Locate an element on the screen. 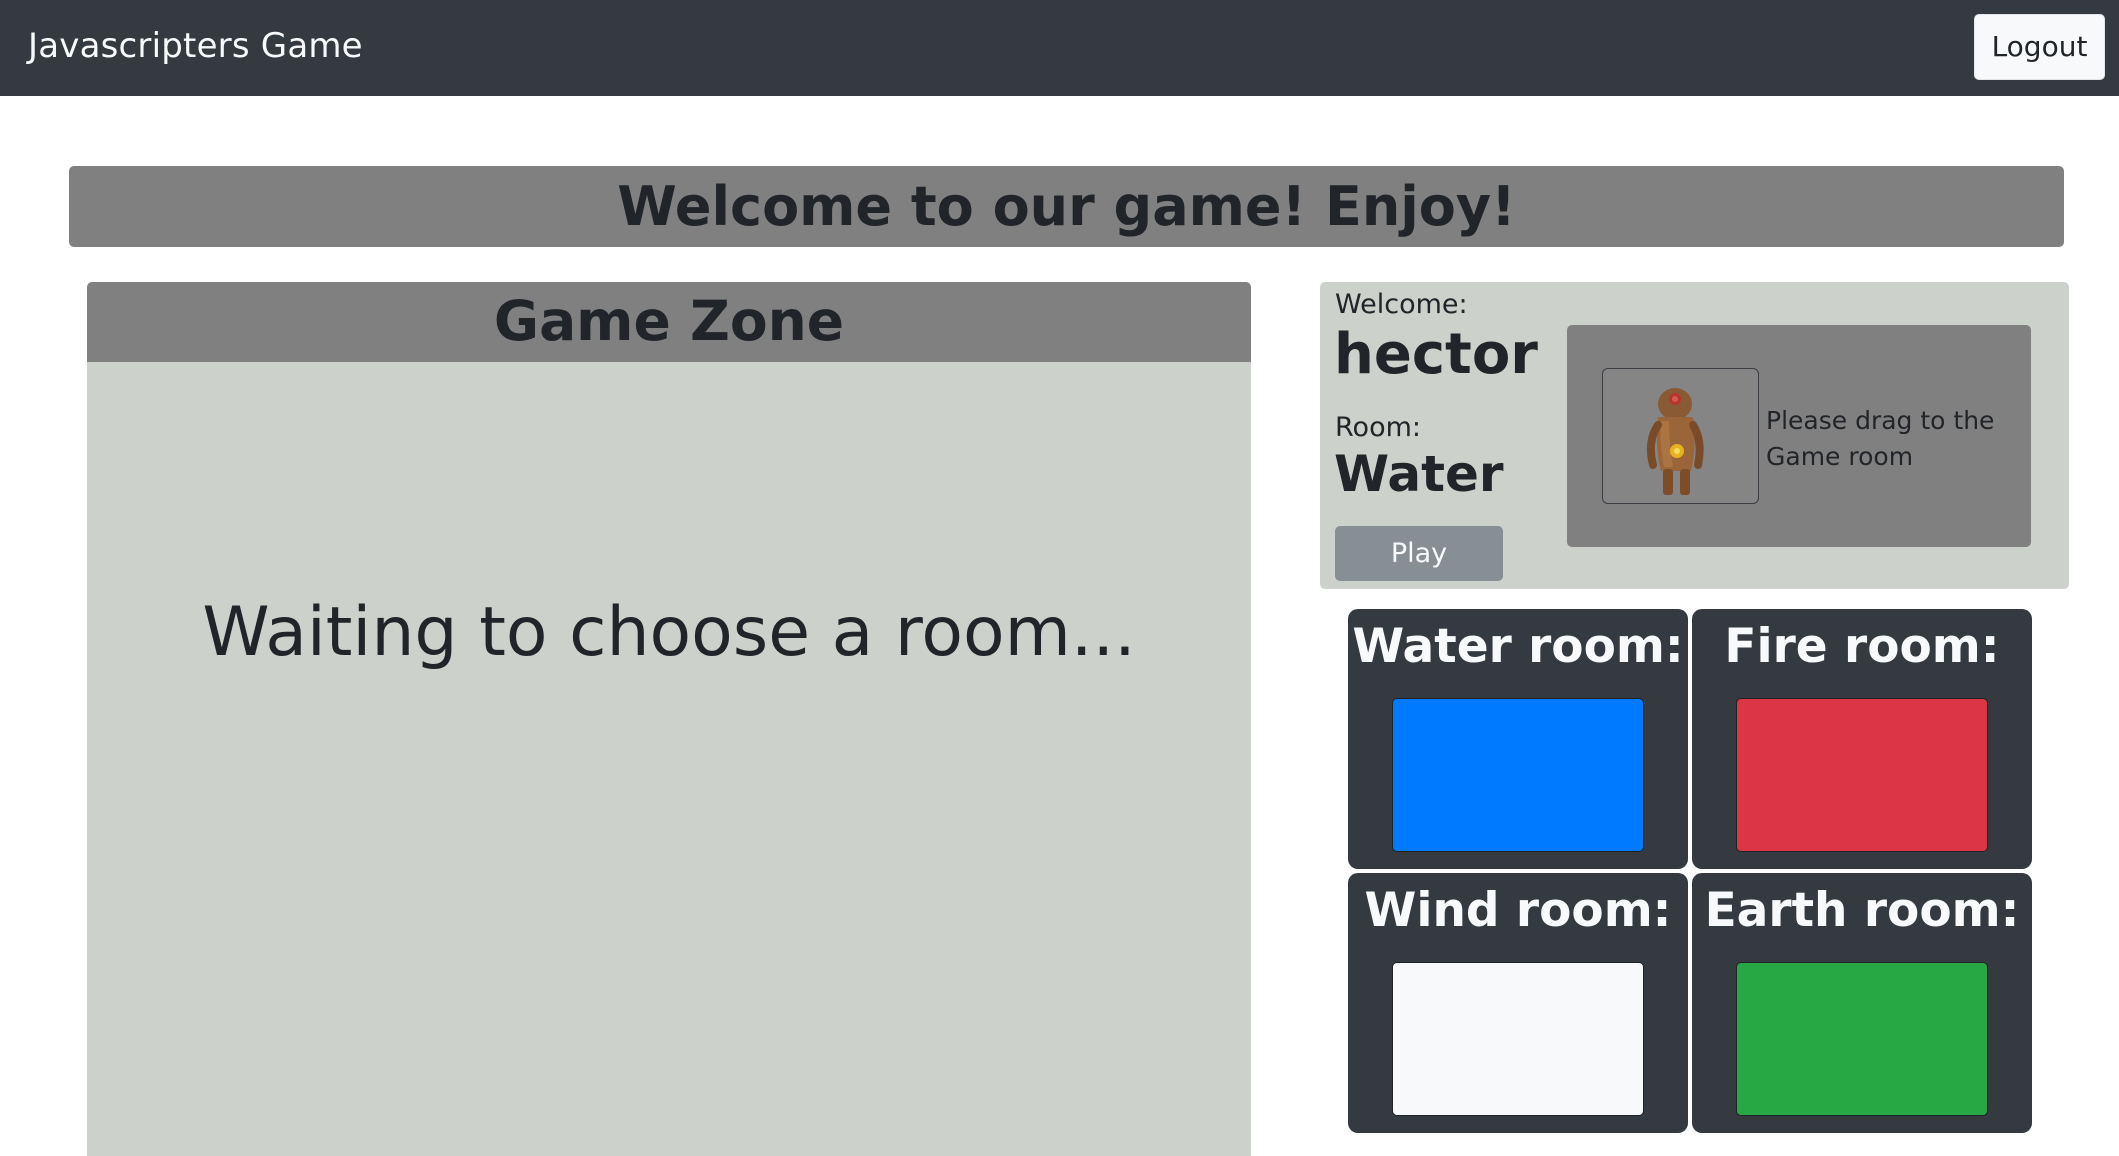  welcome-banner: Welcome to our game! Enjoy! is located at coordinates (1066, 206).